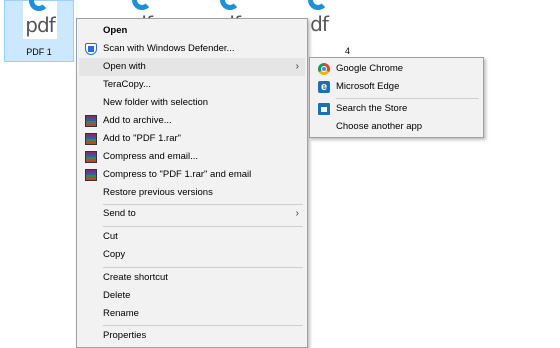 The image size is (560, 348). Describe the element at coordinates (156, 102) in the screenshot. I see `menu-item-label: New folder with selection` at that location.